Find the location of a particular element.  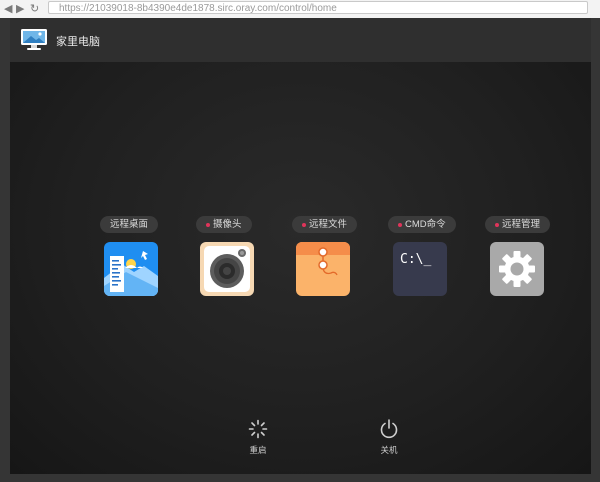

shutdown-button: 关机 is located at coordinates (389, 437).